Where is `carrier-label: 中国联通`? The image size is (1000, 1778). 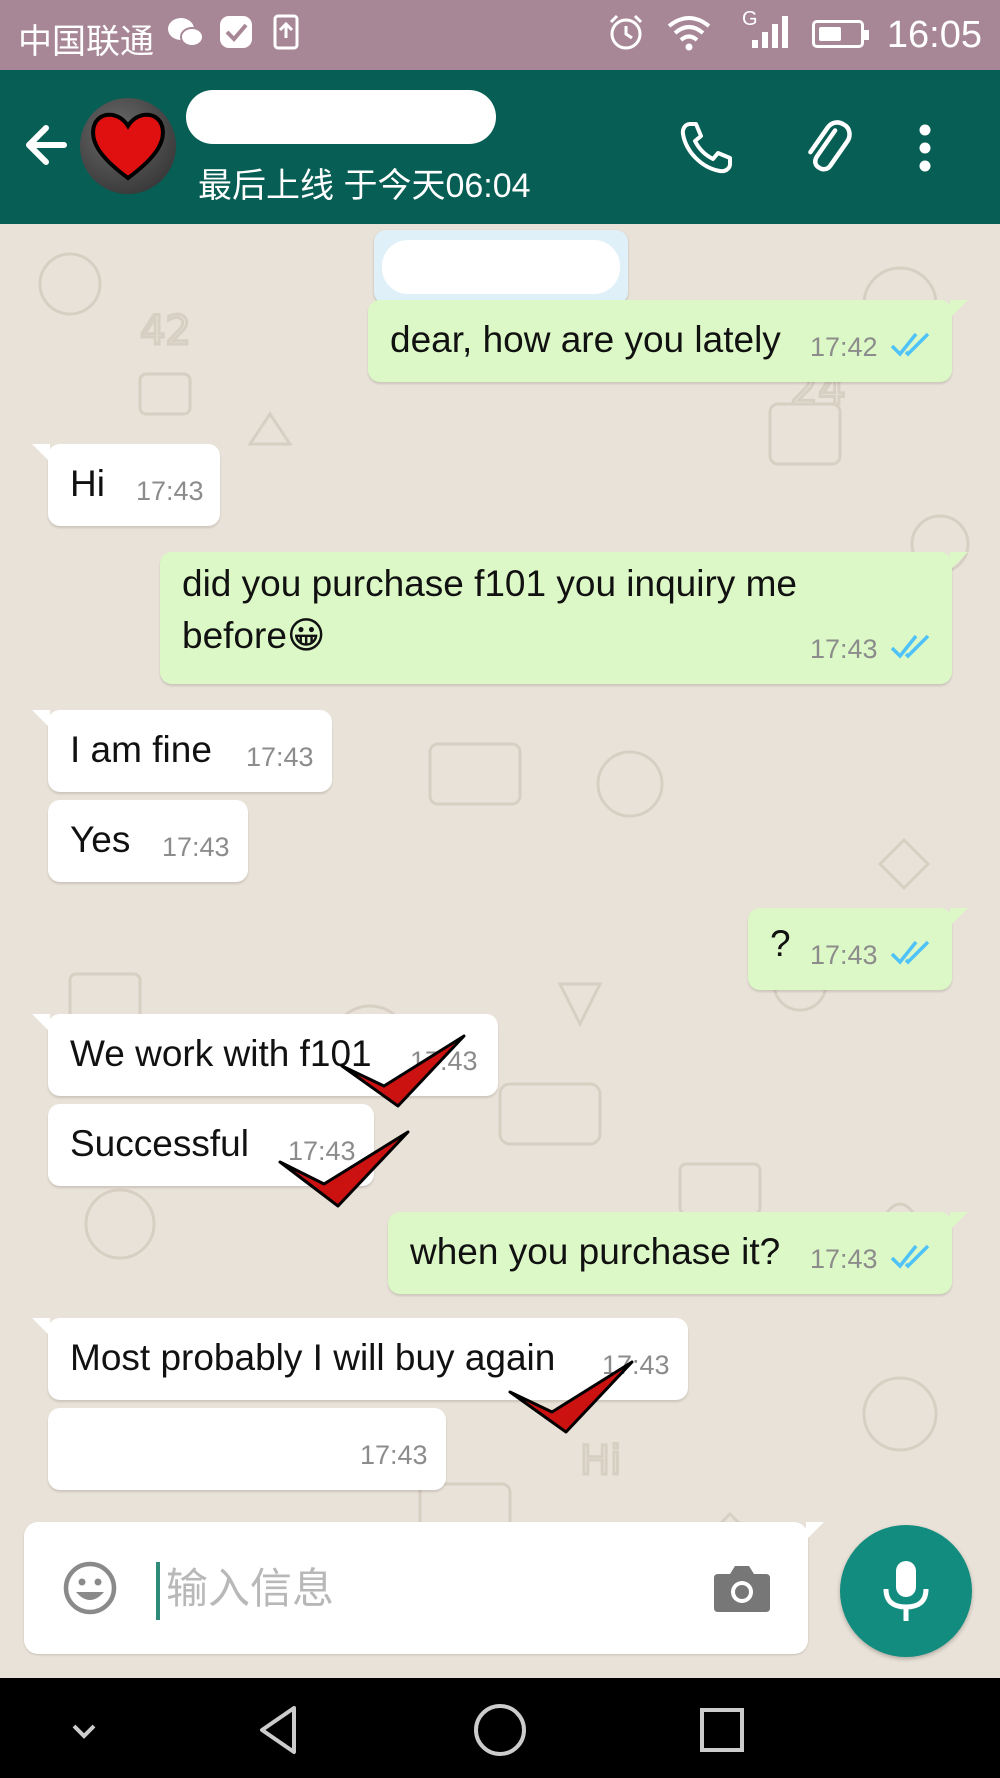
carrier-label: 中国联通 is located at coordinates (86, 42).